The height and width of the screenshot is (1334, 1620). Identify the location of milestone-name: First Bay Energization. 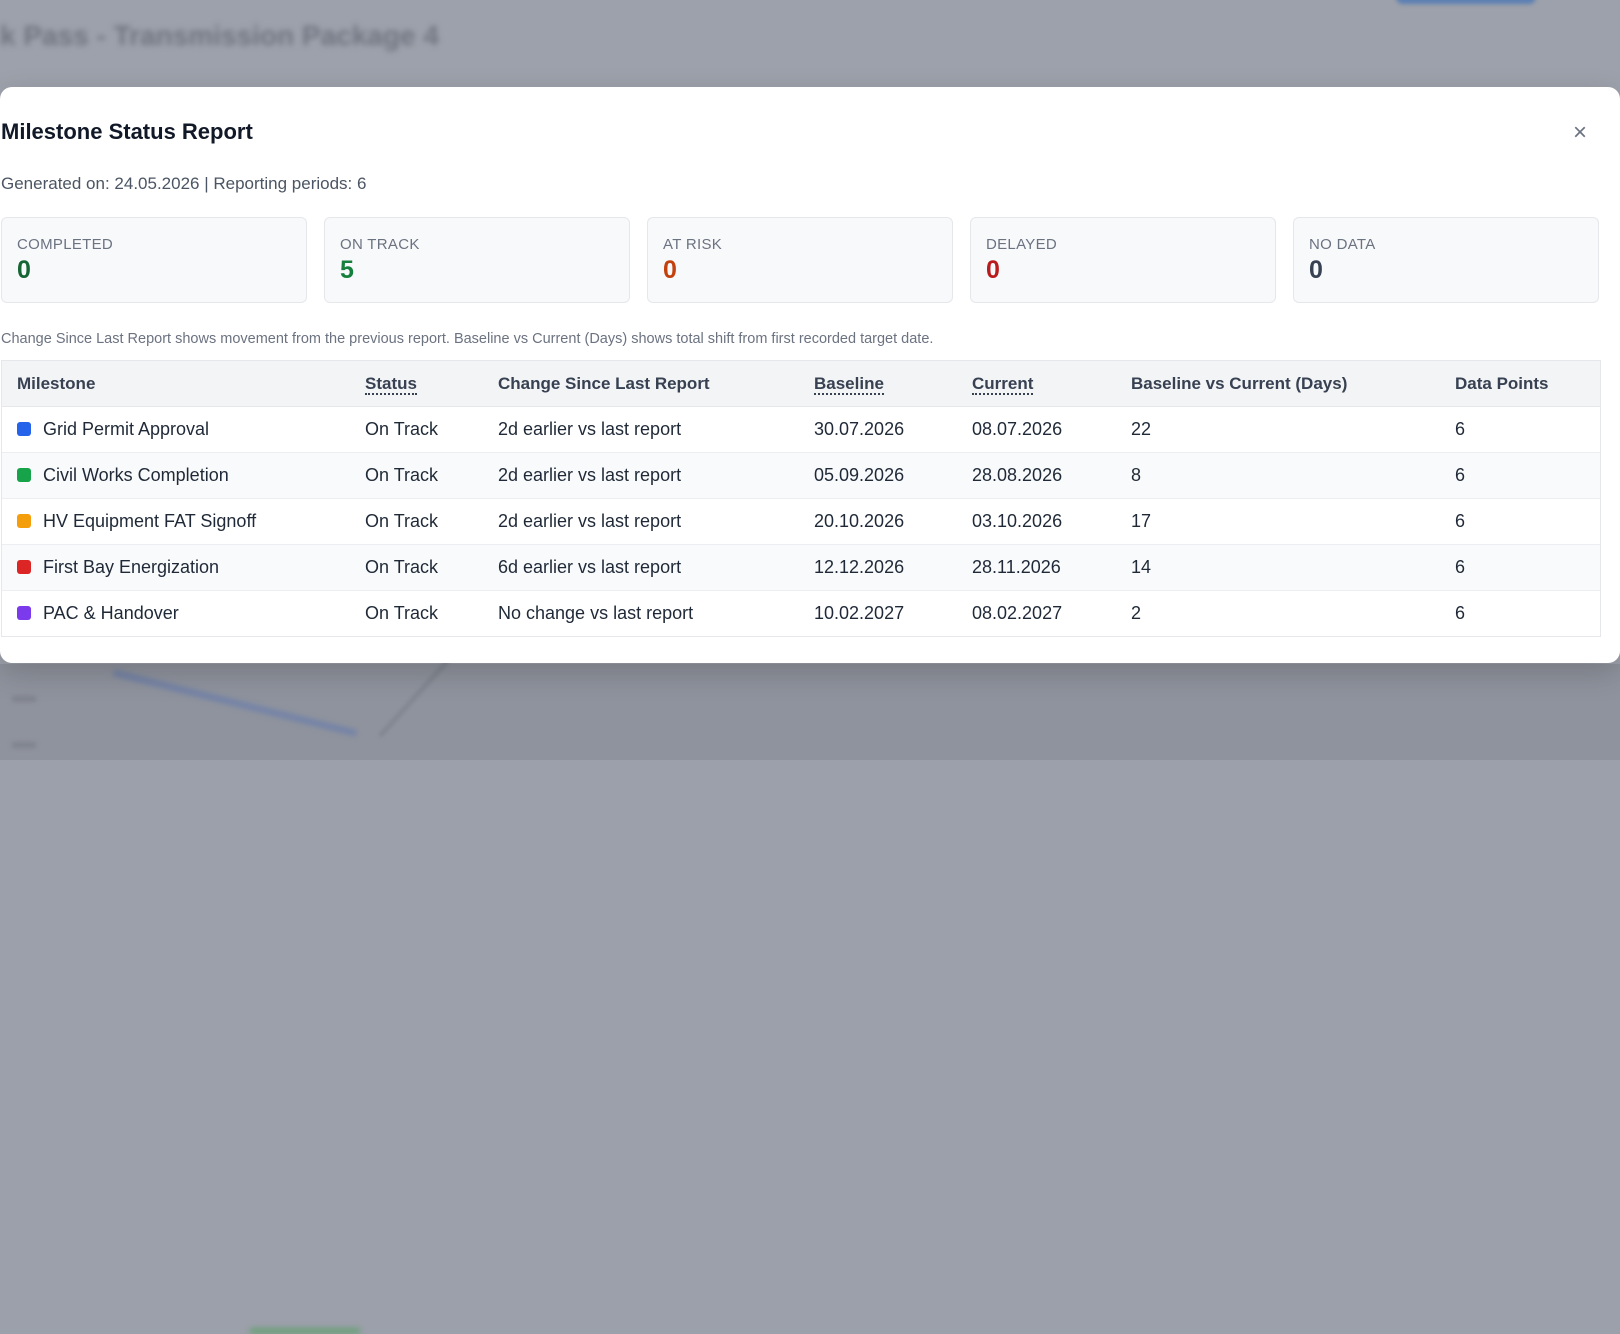
(131, 567).